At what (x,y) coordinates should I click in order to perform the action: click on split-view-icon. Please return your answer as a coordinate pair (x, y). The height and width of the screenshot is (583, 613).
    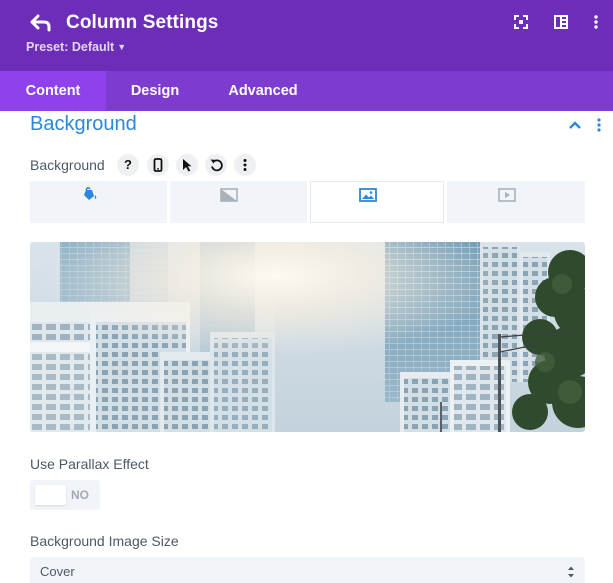
    Looking at the image, I should click on (561, 22).